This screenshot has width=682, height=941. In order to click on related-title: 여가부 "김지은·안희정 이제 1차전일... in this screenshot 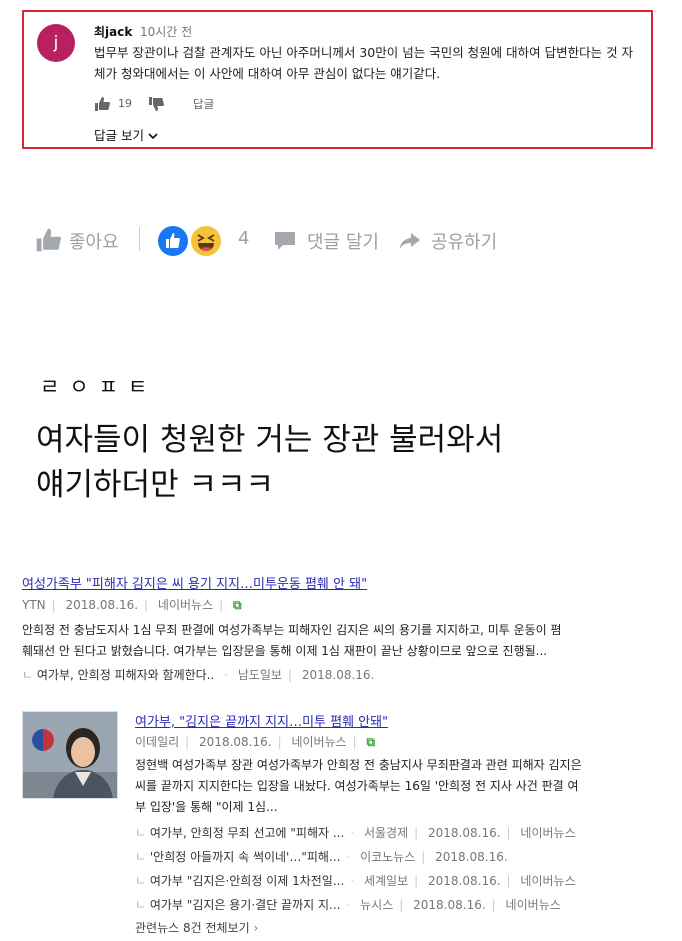, I will do `click(247, 881)`.